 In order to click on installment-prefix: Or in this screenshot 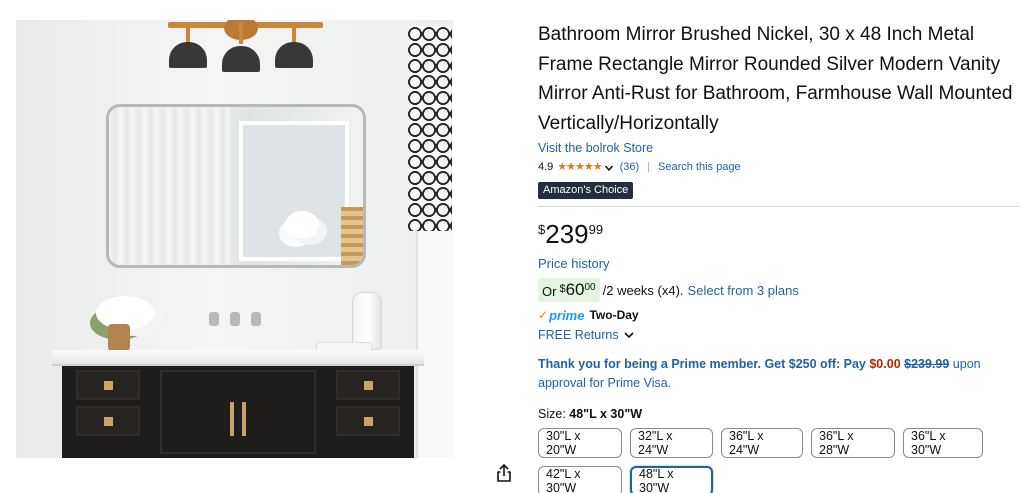, I will do `click(549, 291)`.